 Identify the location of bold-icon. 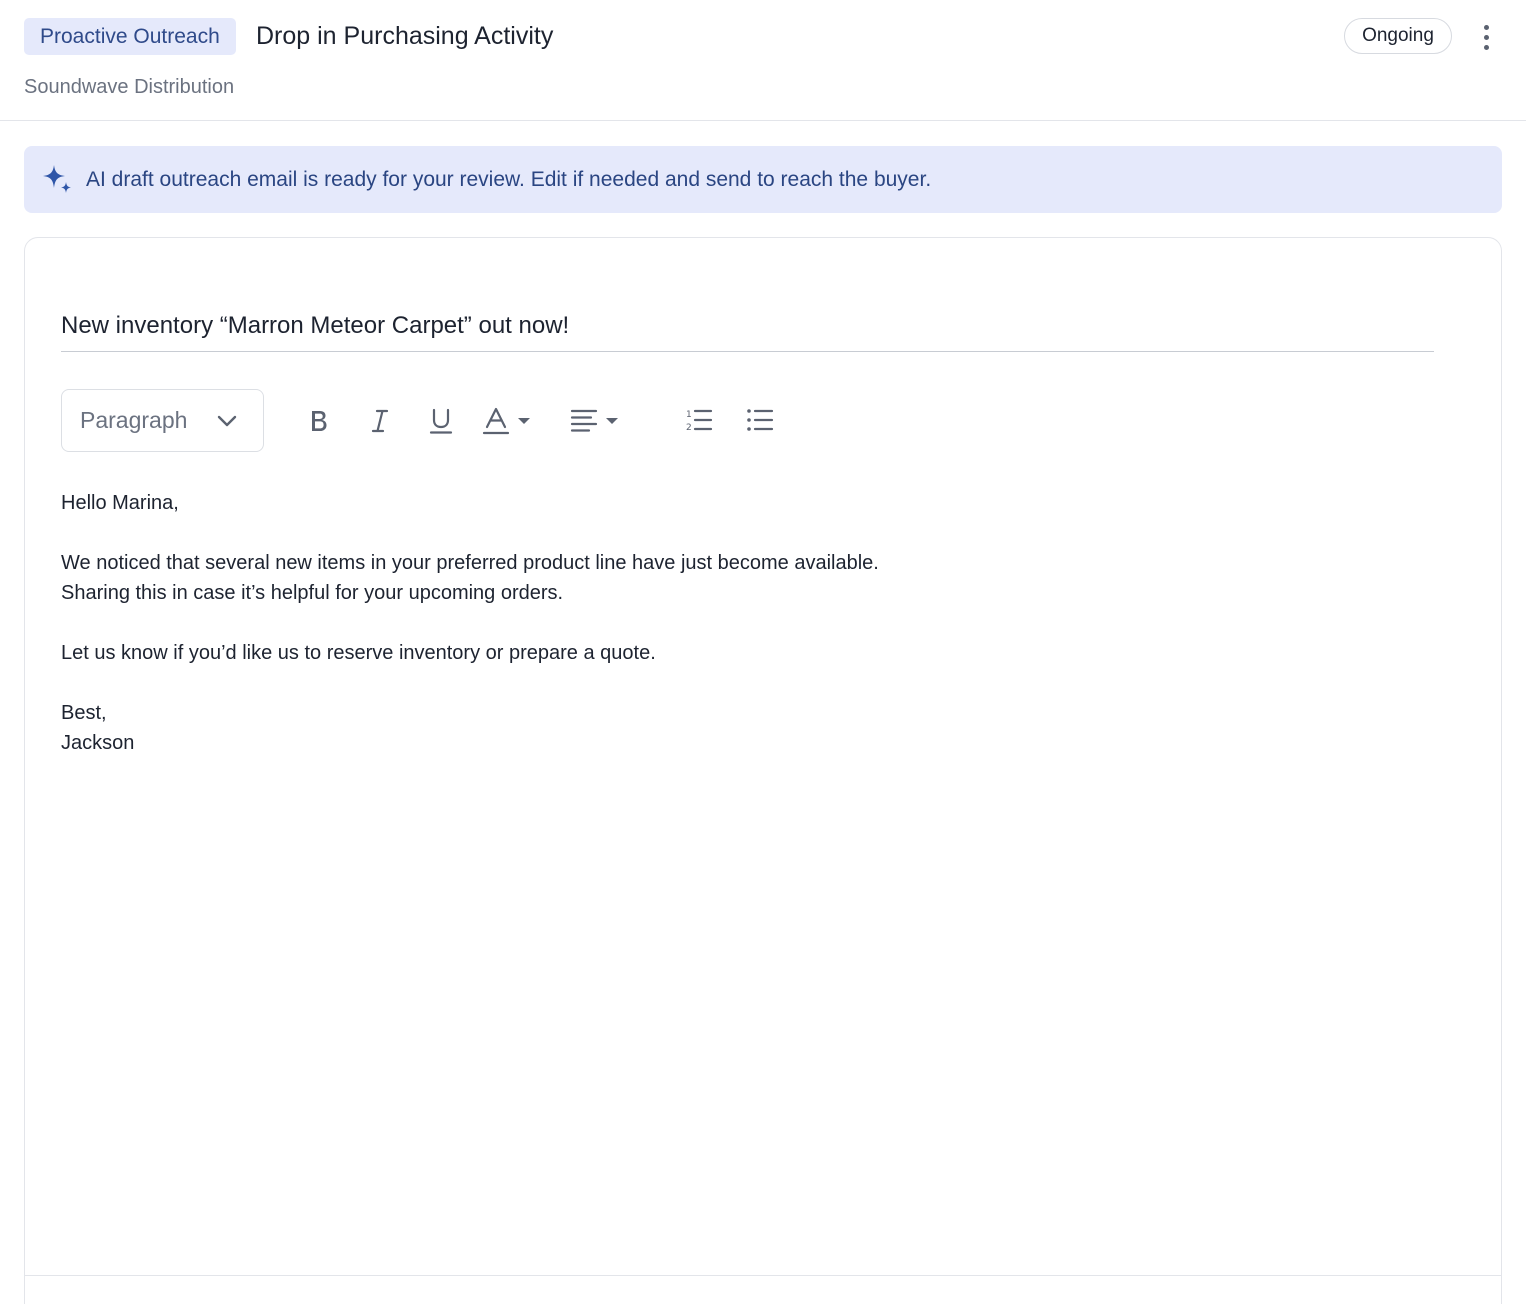
(319, 421).